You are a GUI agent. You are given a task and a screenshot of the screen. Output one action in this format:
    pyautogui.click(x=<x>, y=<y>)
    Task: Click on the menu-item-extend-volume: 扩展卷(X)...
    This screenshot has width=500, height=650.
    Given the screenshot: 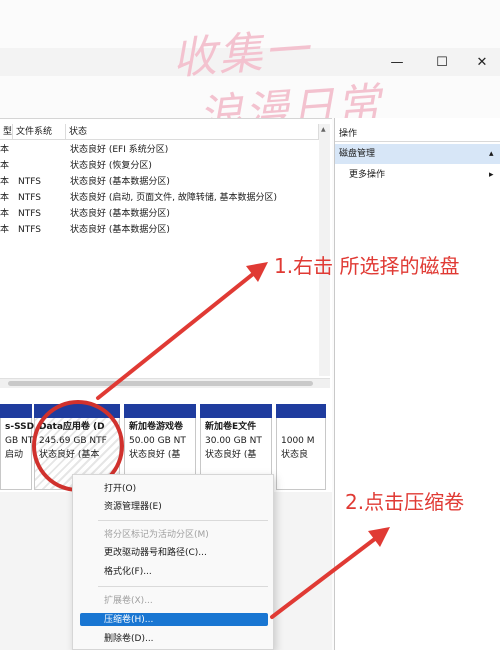 What is the action you would take?
    pyautogui.click(x=128, y=601)
    